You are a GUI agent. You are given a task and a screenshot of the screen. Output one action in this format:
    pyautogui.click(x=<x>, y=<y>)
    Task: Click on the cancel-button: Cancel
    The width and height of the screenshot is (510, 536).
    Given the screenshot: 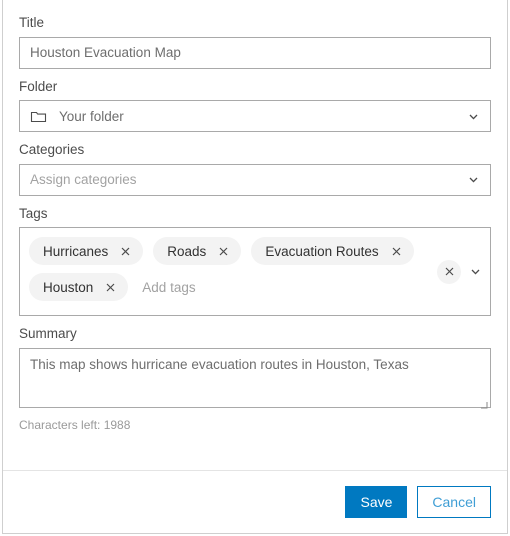 What is the action you would take?
    pyautogui.click(x=454, y=502)
    